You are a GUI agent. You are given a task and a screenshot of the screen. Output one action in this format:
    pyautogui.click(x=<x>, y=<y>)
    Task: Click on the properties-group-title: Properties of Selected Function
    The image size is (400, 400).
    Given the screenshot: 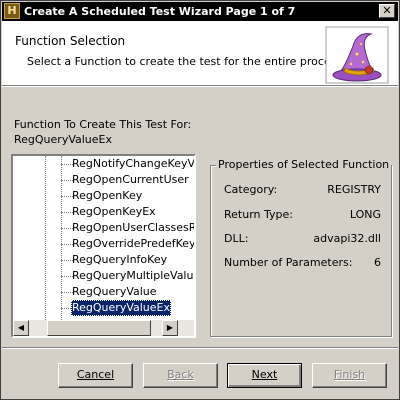 What is the action you would take?
    pyautogui.click(x=304, y=164)
    